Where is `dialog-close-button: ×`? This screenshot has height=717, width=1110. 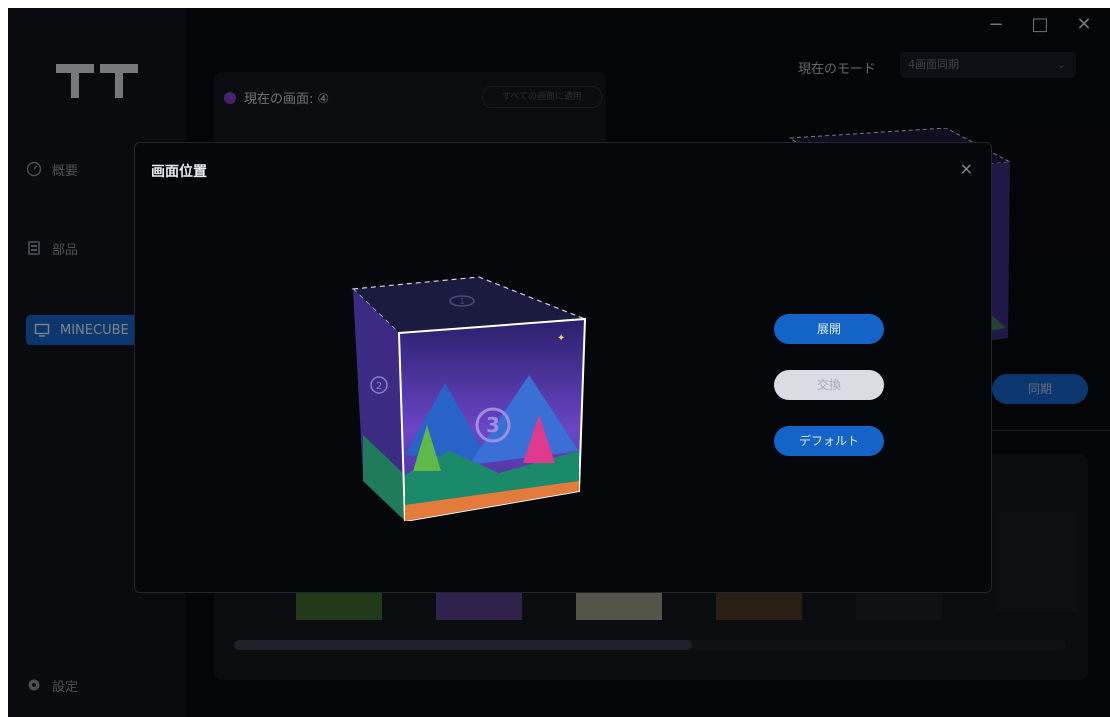
dialog-close-button: × is located at coordinates (966, 168).